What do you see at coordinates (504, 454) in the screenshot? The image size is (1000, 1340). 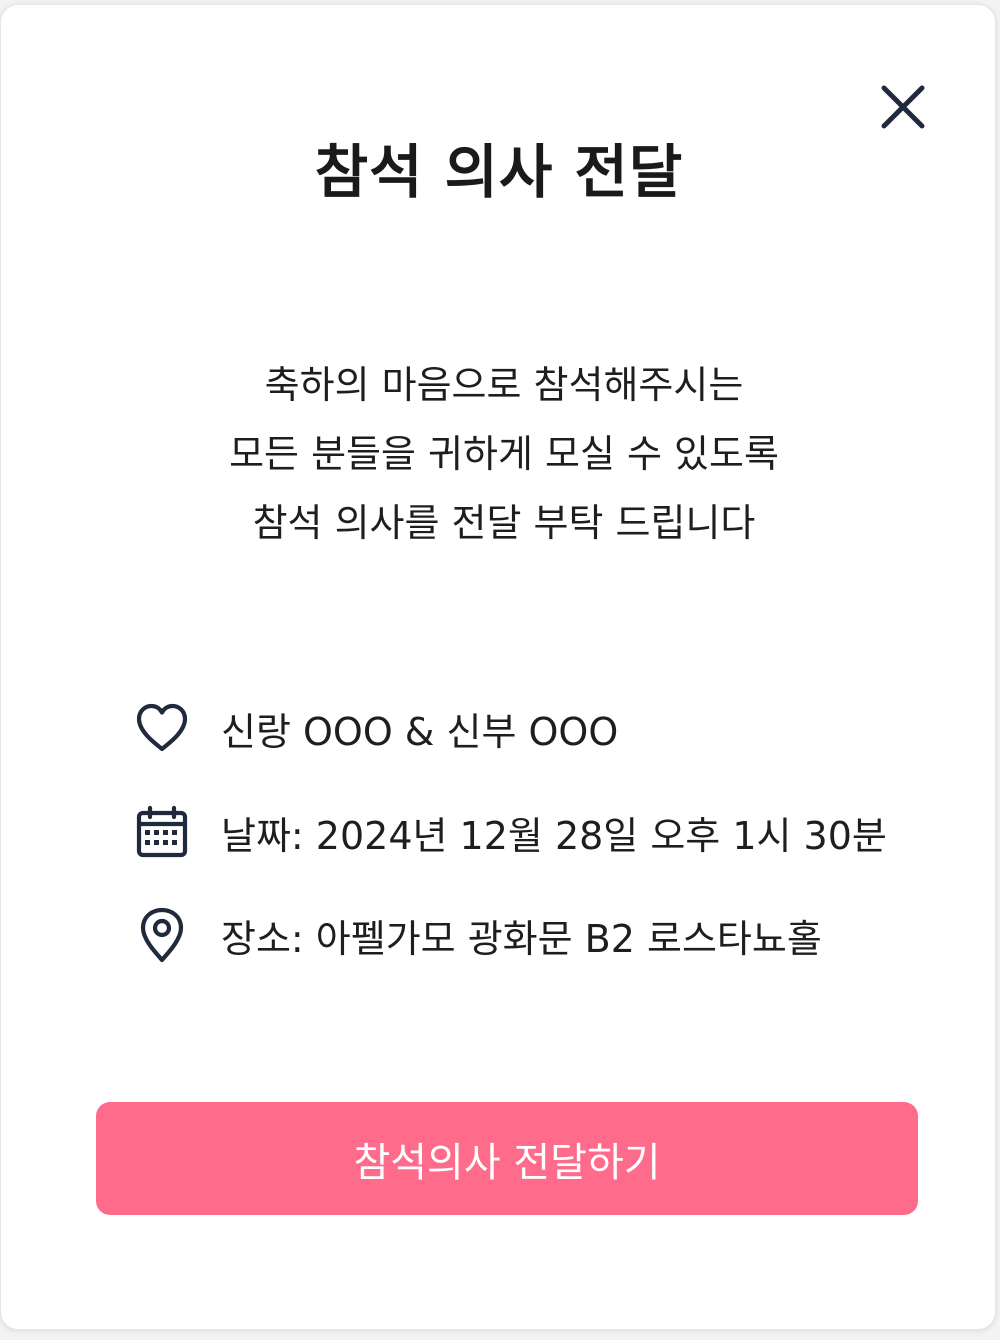 I see `message-line: 모든 분들을 귀하게 모실 수 있도록` at bounding box center [504, 454].